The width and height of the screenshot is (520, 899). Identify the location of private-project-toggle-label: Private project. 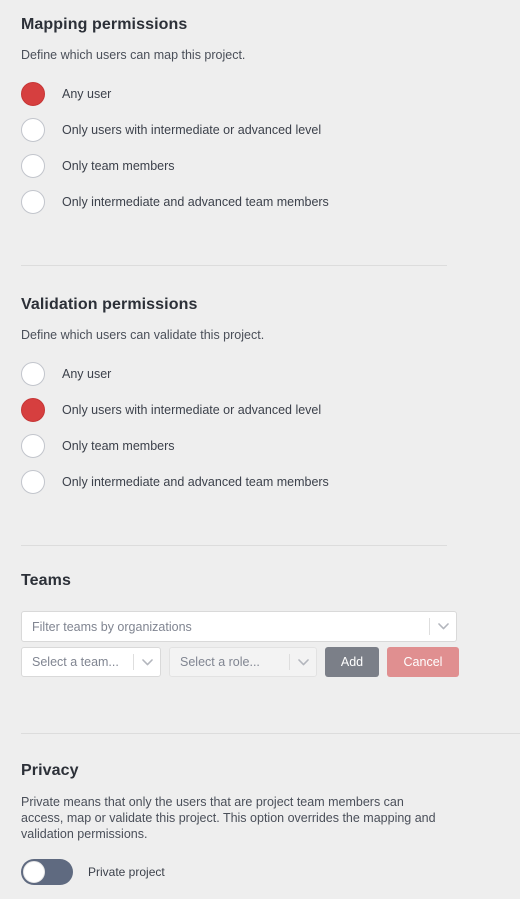
(126, 872).